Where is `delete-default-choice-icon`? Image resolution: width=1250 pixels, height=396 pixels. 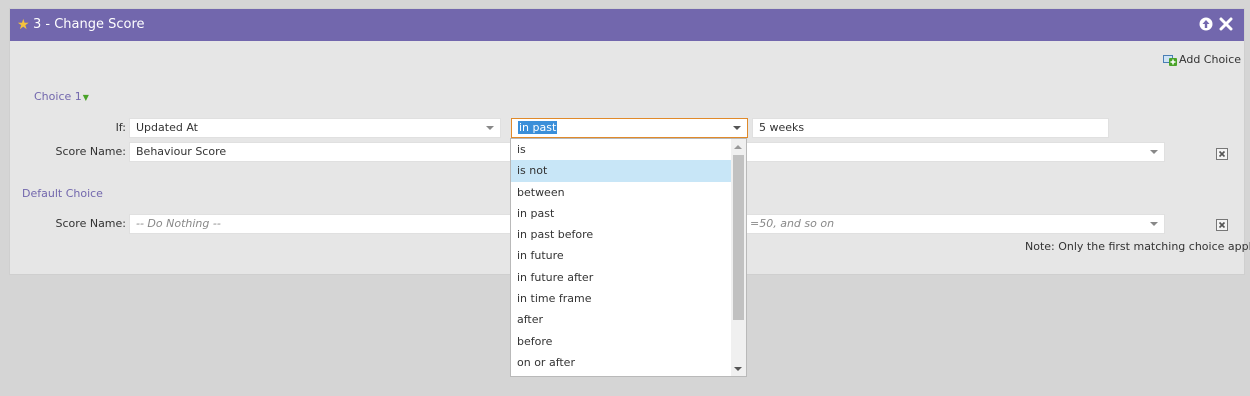 delete-default-choice-icon is located at coordinates (1222, 225).